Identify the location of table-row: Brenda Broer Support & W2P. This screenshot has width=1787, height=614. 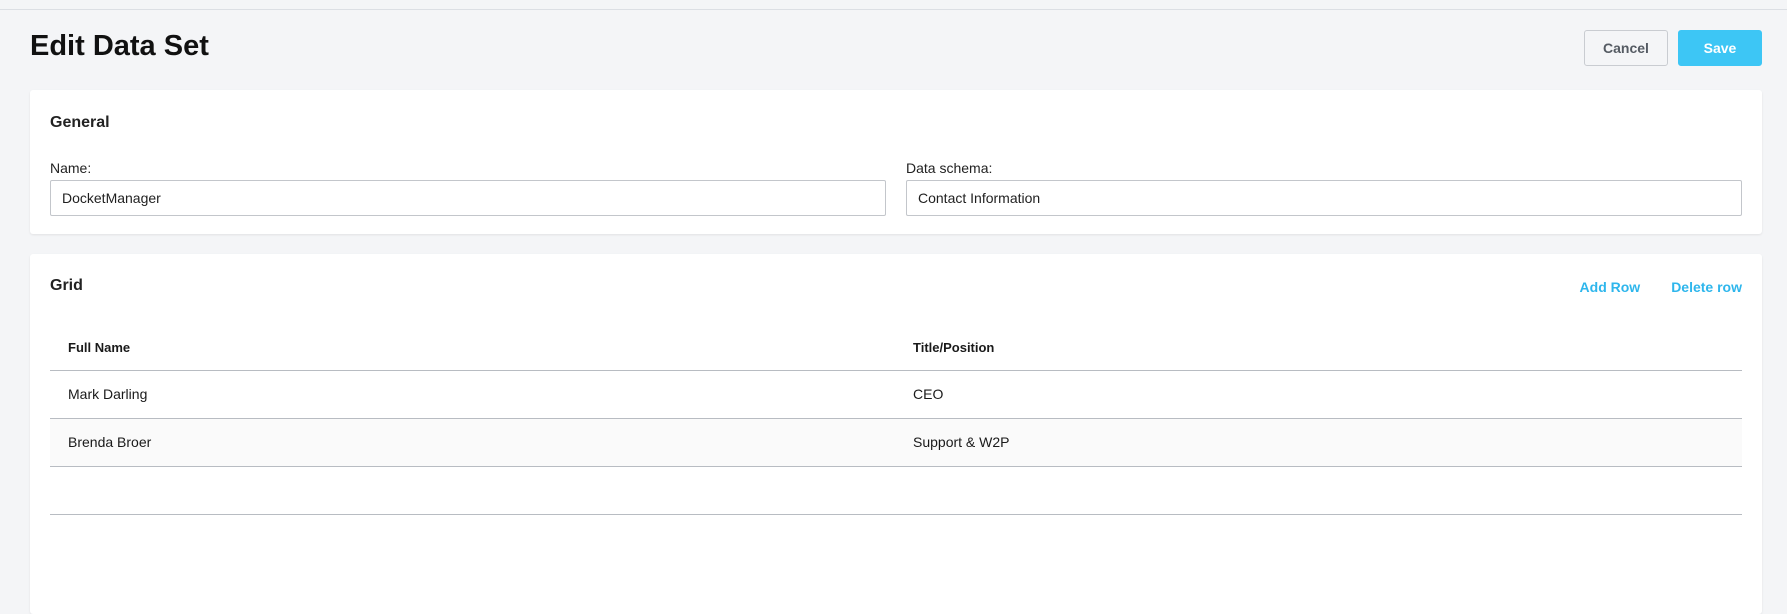
(896, 442).